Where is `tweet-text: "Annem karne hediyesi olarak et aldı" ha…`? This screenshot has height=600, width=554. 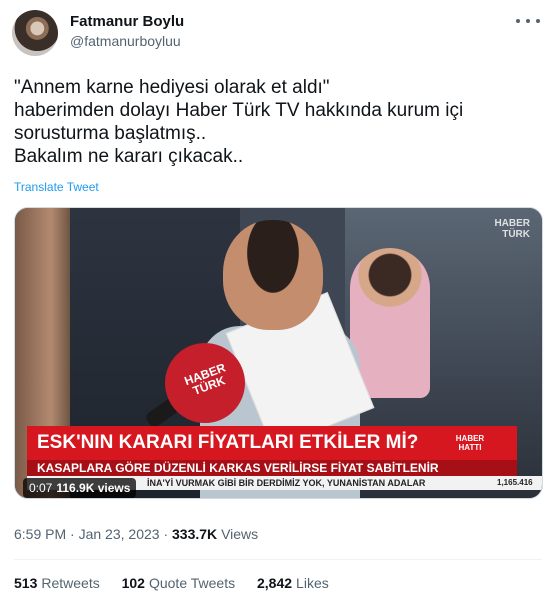 tweet-text: "Annem karne hediyesi olarak et aldı" ha… is located at coordinates (279, 122).